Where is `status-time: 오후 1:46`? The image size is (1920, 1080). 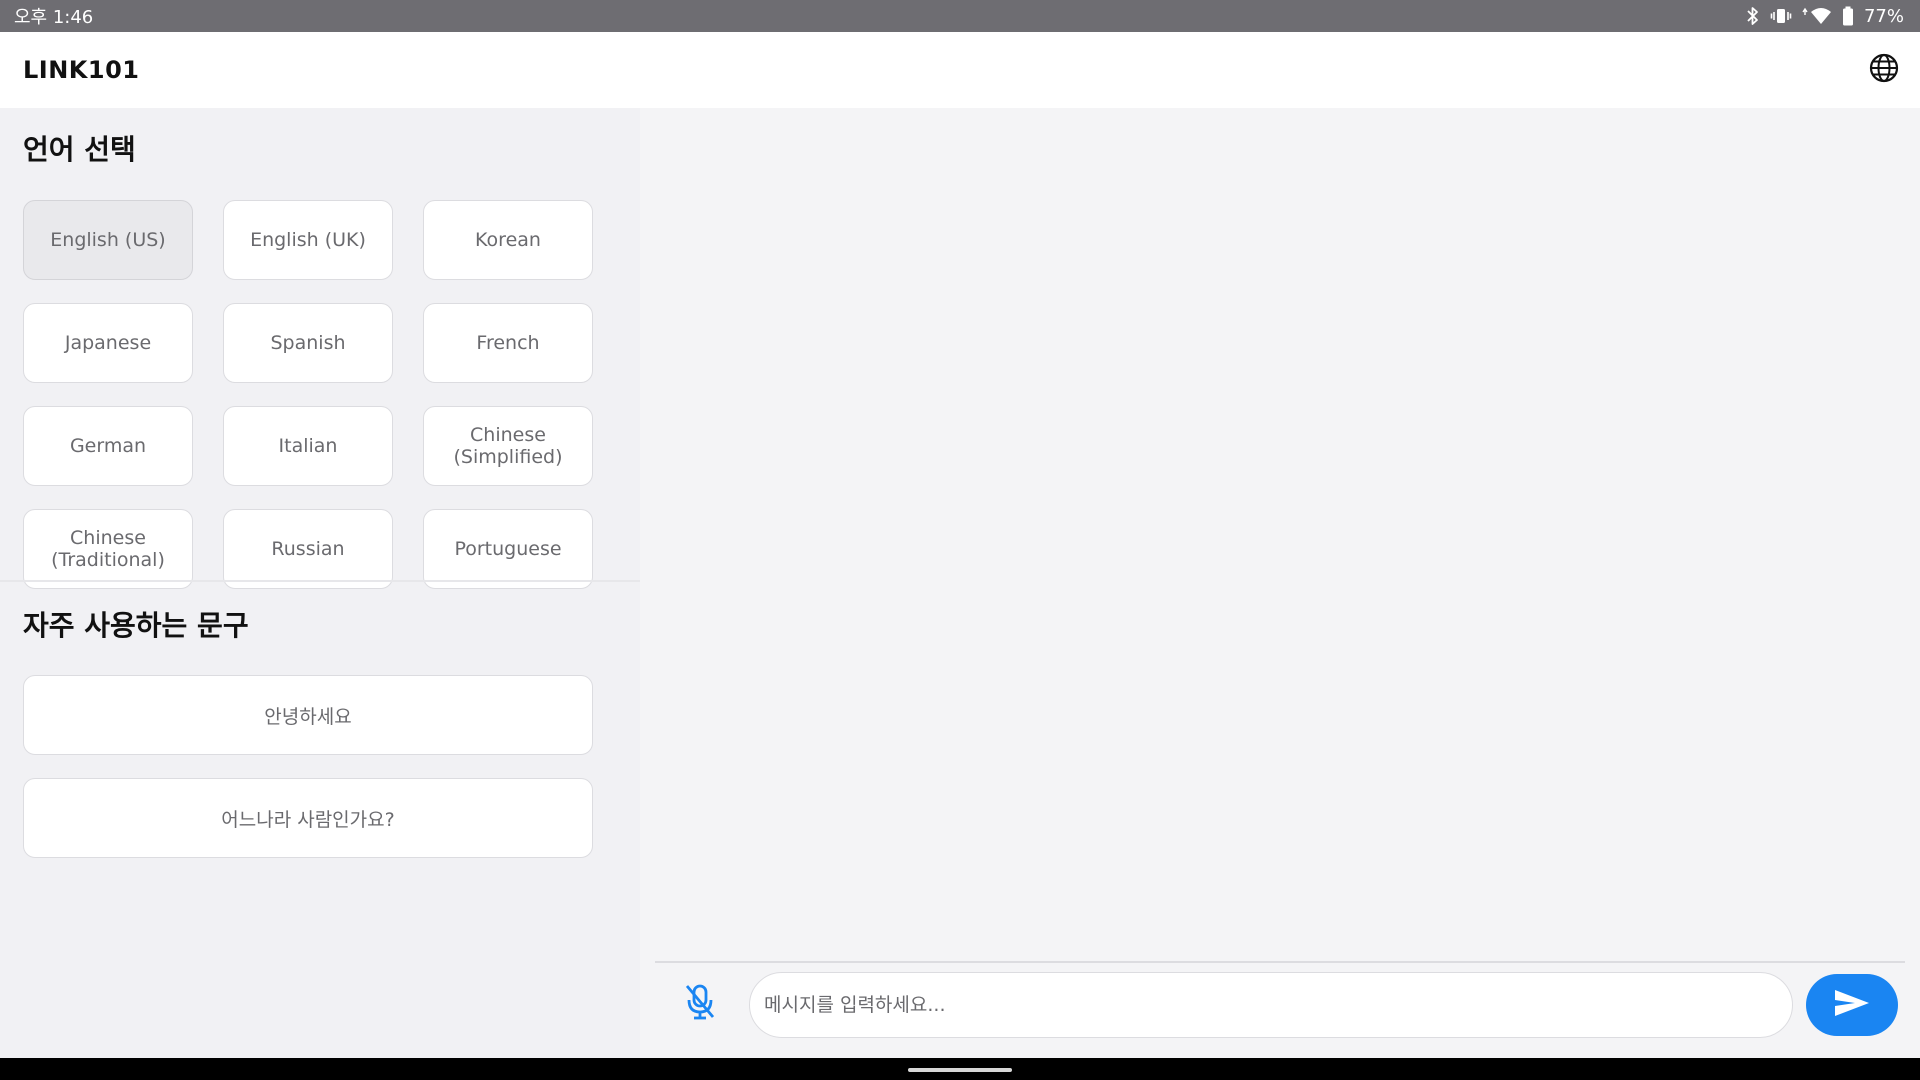
status-time: 오후 1:46 is located at coordinates (54, 17).